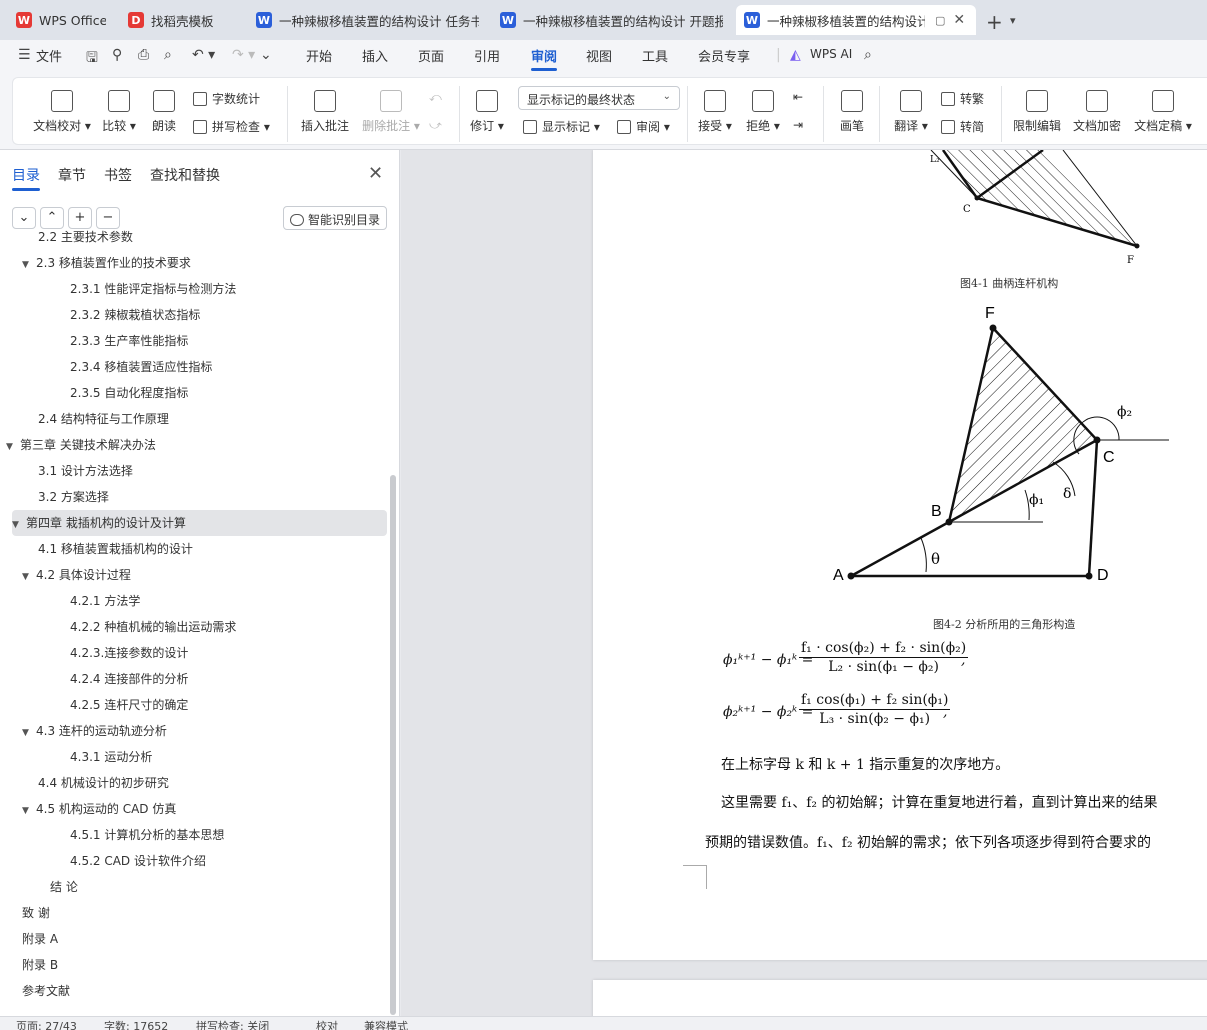  I want to click on compare-button: 比较 ▾, so click(119, 112).